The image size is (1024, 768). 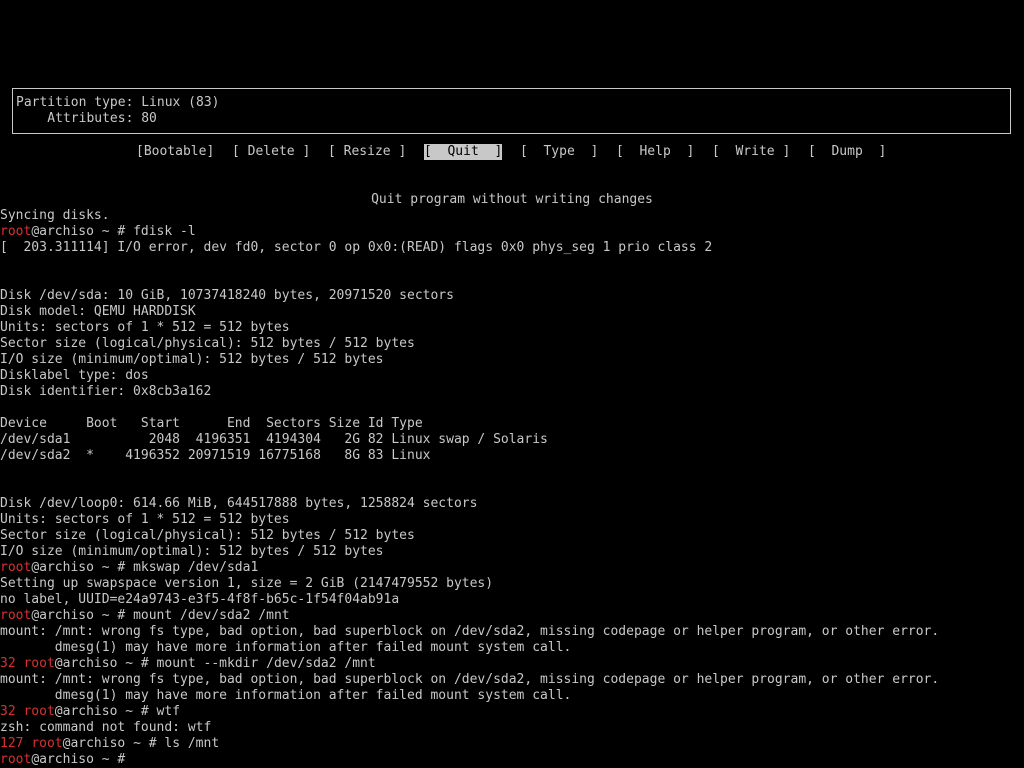 What do you see at coordinates (367, 152) in the screenshot?
I see `menu-resize-button: [ Resize ]` at bounding box center [367, 152].